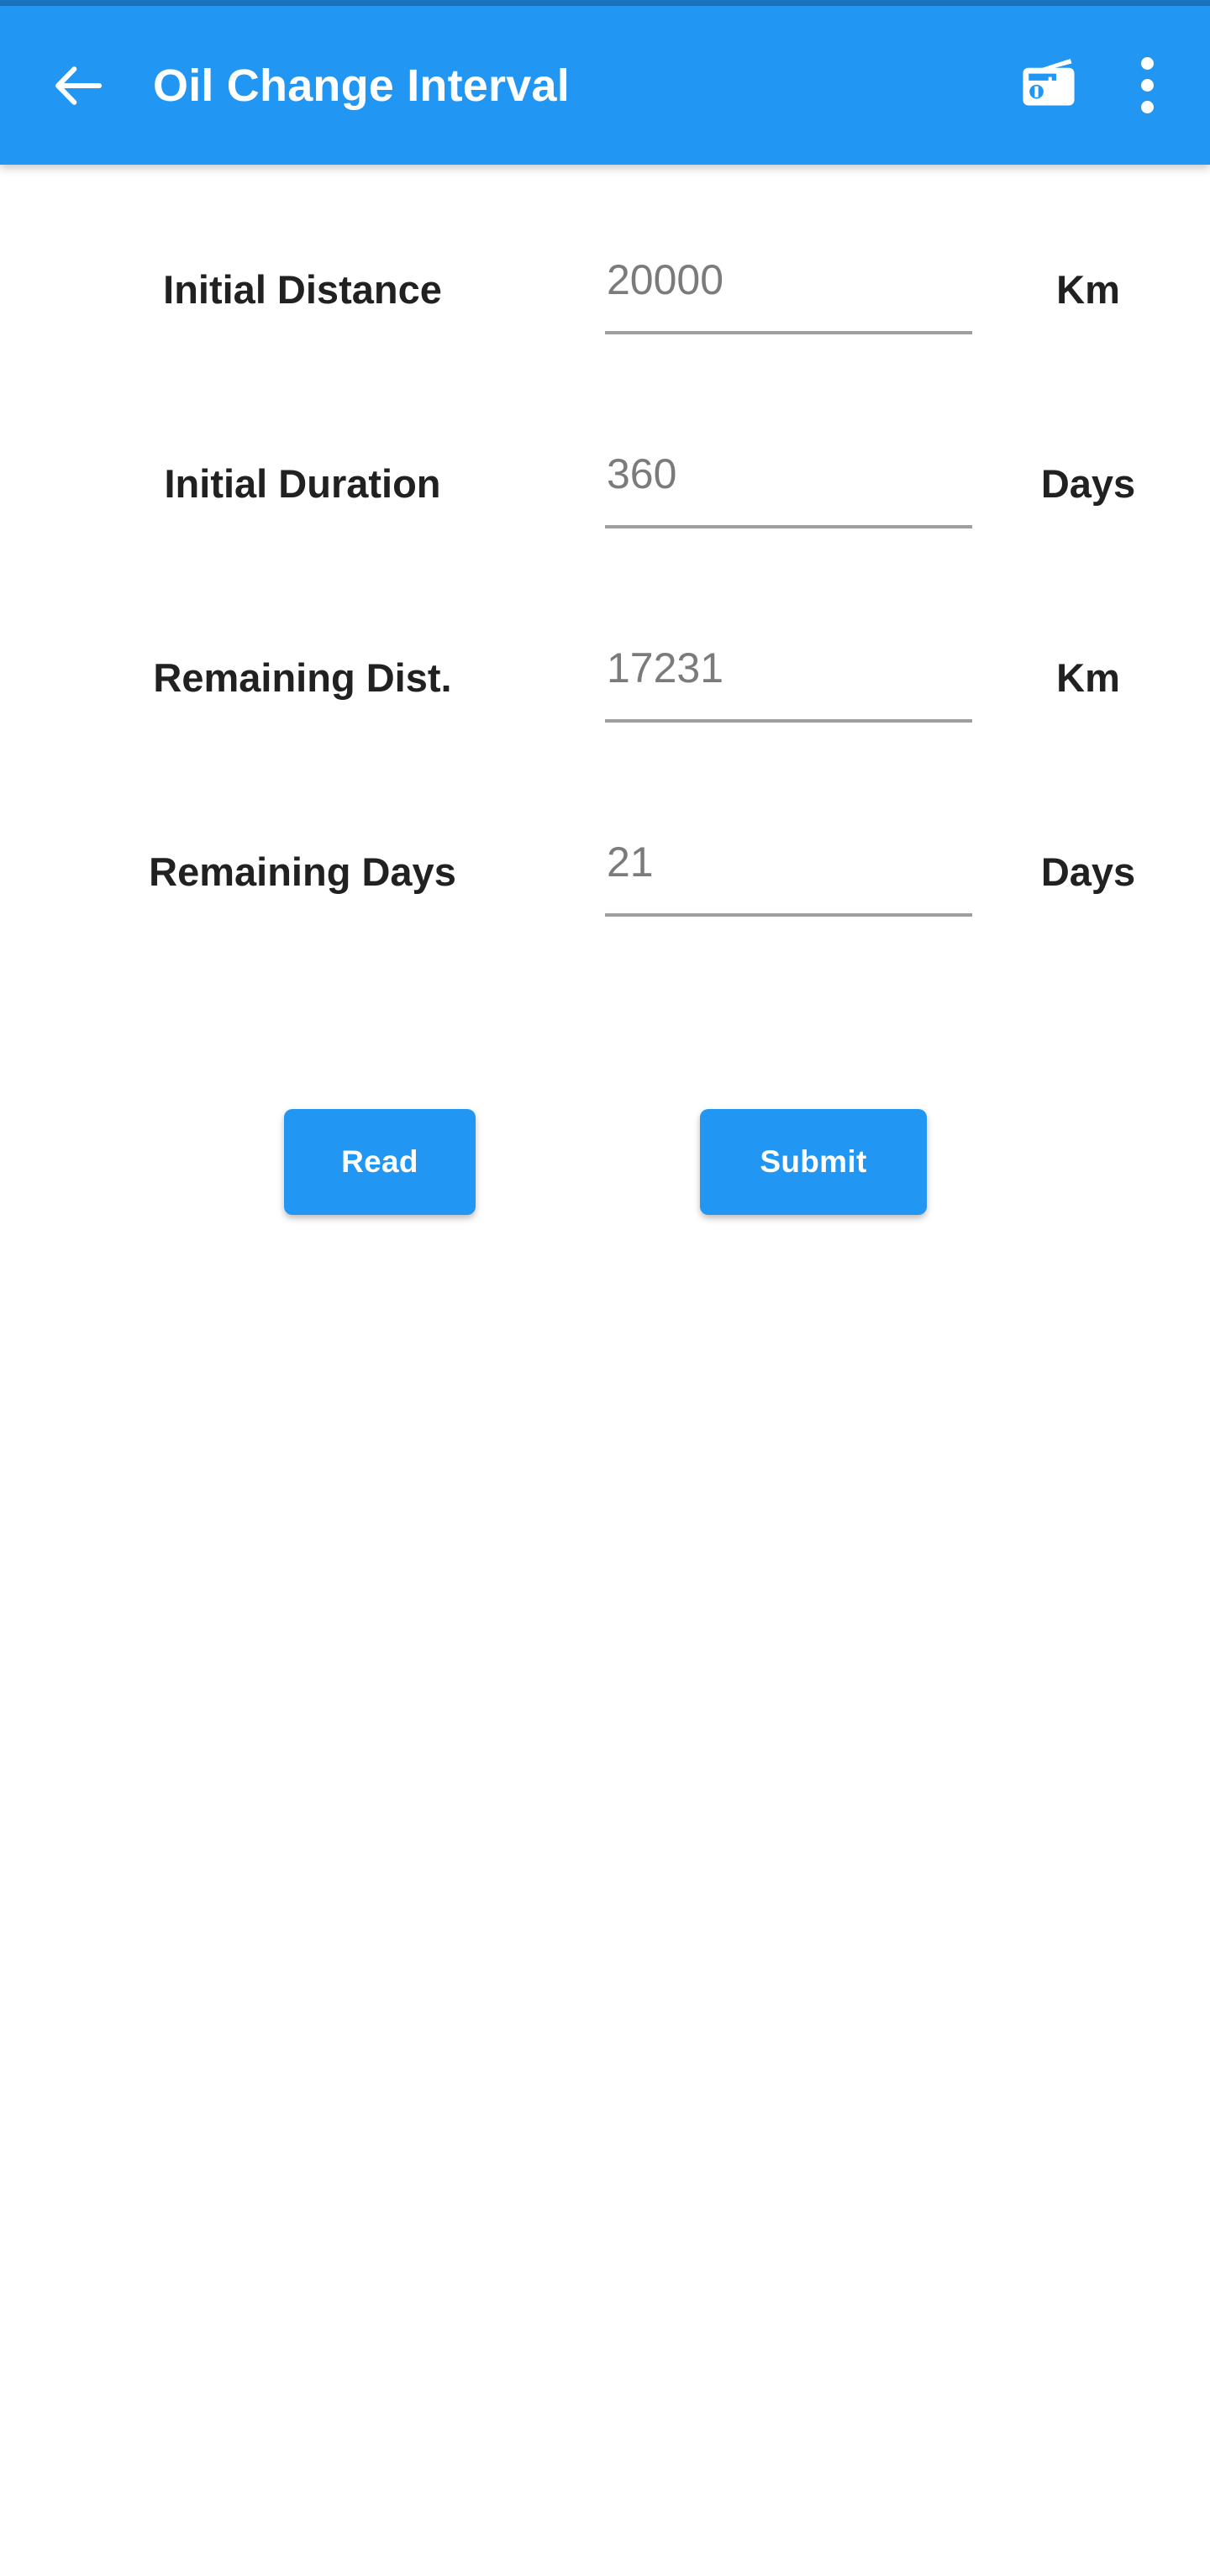 This screenshot has height=2576, width=1210. Describe the element at coordinates (302, 677) in the screenshot. I see `field-label: Remaining Dist.` at that location.